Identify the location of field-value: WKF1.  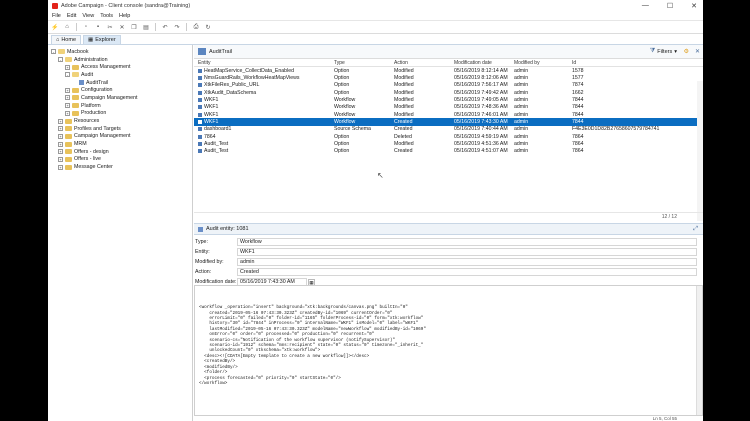
(467, 252).